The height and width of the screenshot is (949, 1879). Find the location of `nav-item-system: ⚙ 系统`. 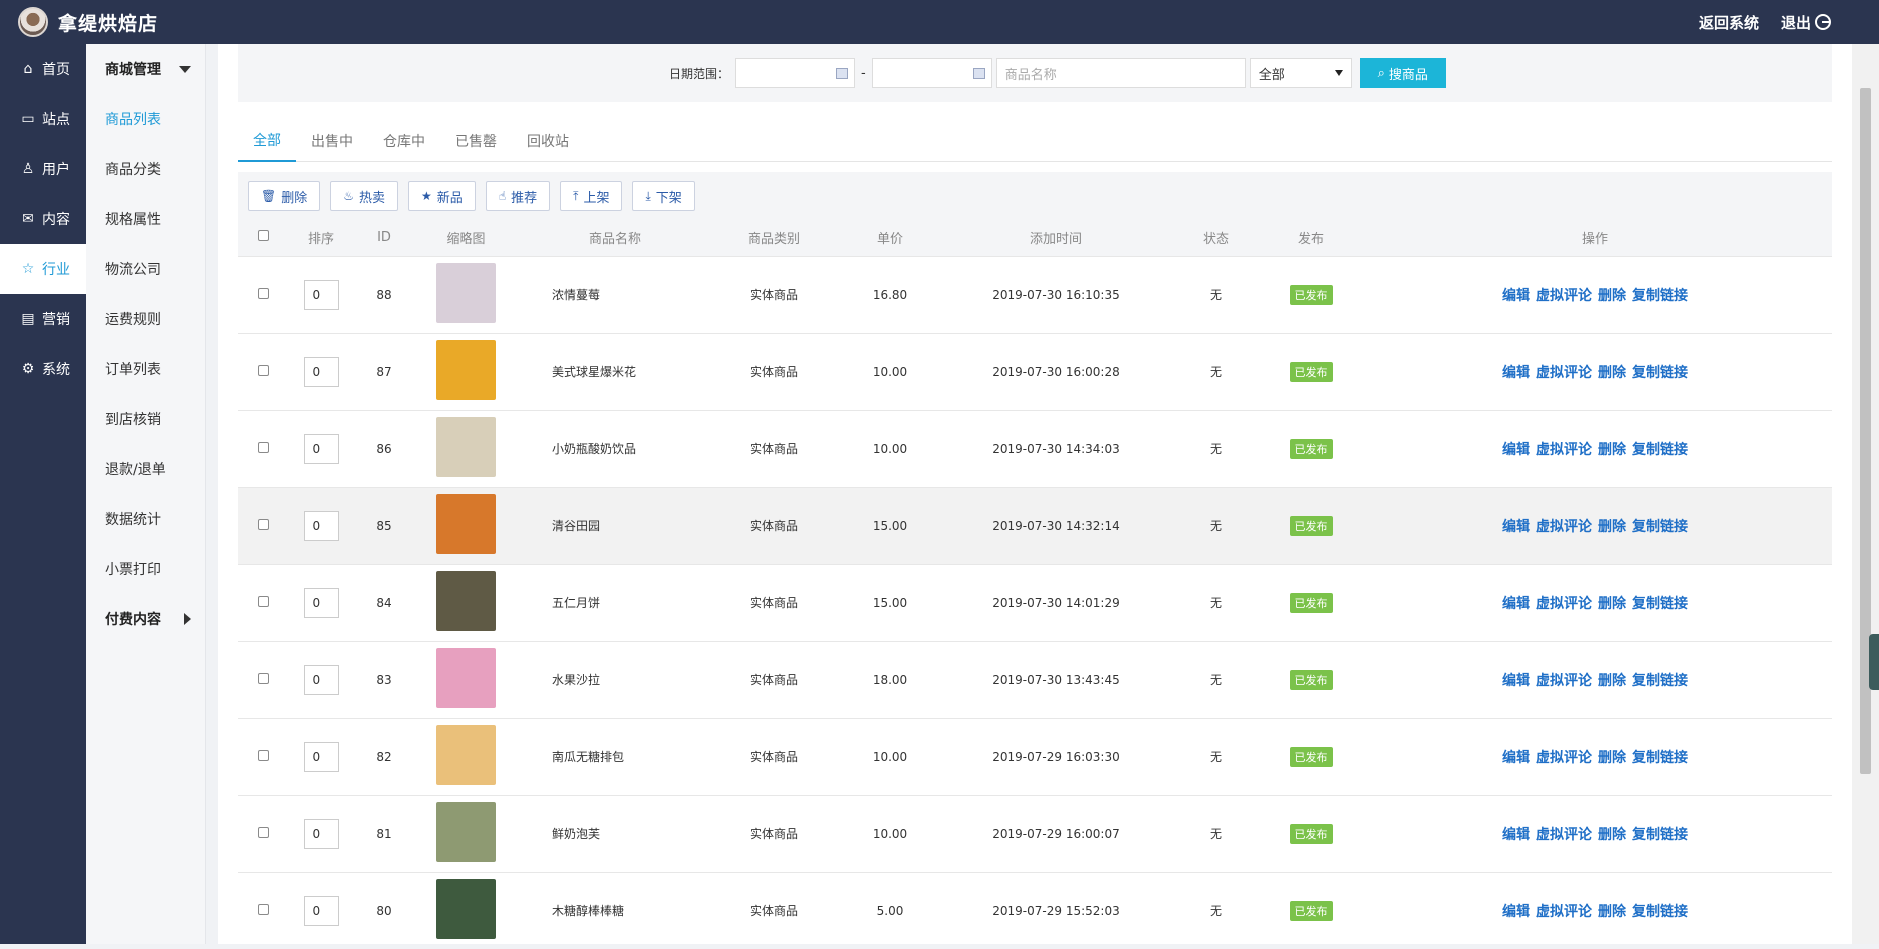

nav-item-system: ⚙ 系统 is located at coordinates (43, 369).